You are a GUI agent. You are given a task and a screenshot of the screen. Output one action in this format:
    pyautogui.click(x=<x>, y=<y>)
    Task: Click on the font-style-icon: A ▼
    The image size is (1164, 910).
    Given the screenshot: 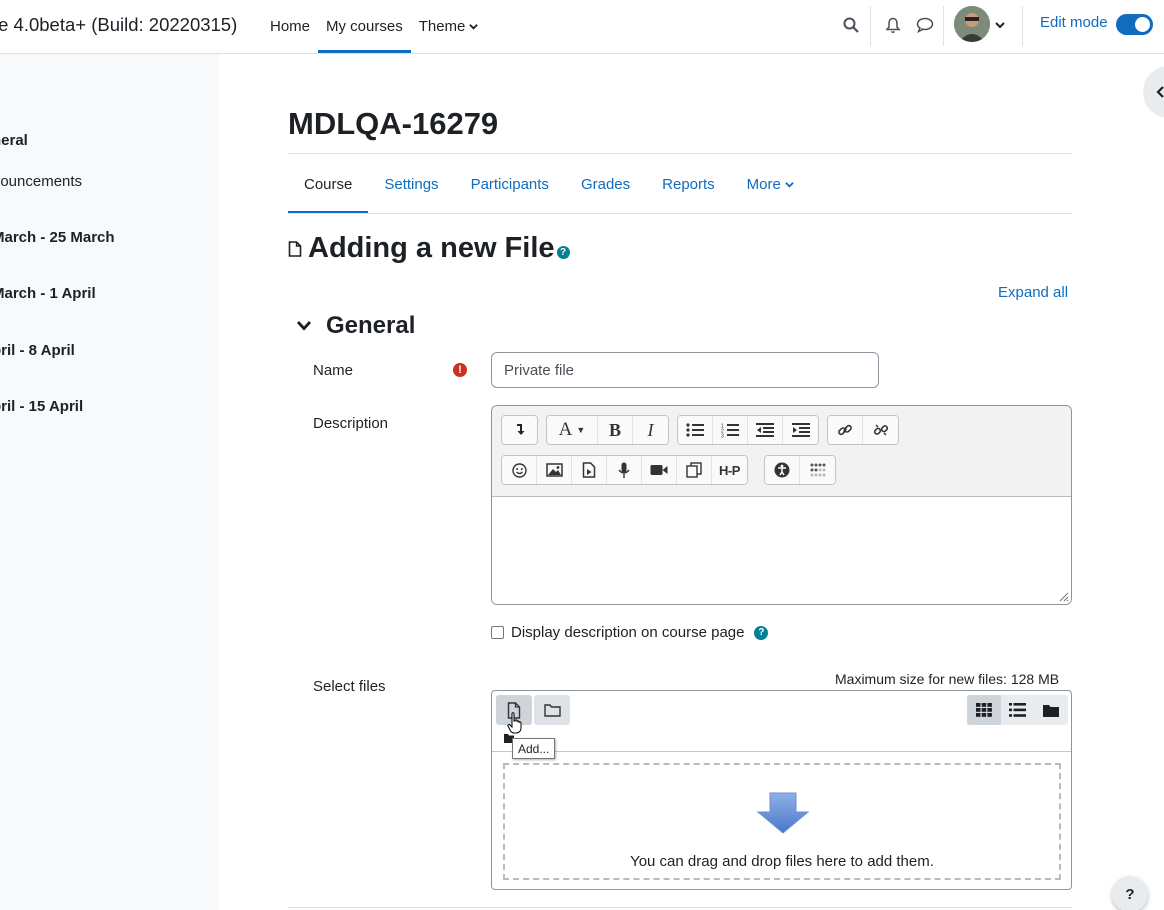 What is the action you would take?
    pyautogui.click(x=572, y=430)
    